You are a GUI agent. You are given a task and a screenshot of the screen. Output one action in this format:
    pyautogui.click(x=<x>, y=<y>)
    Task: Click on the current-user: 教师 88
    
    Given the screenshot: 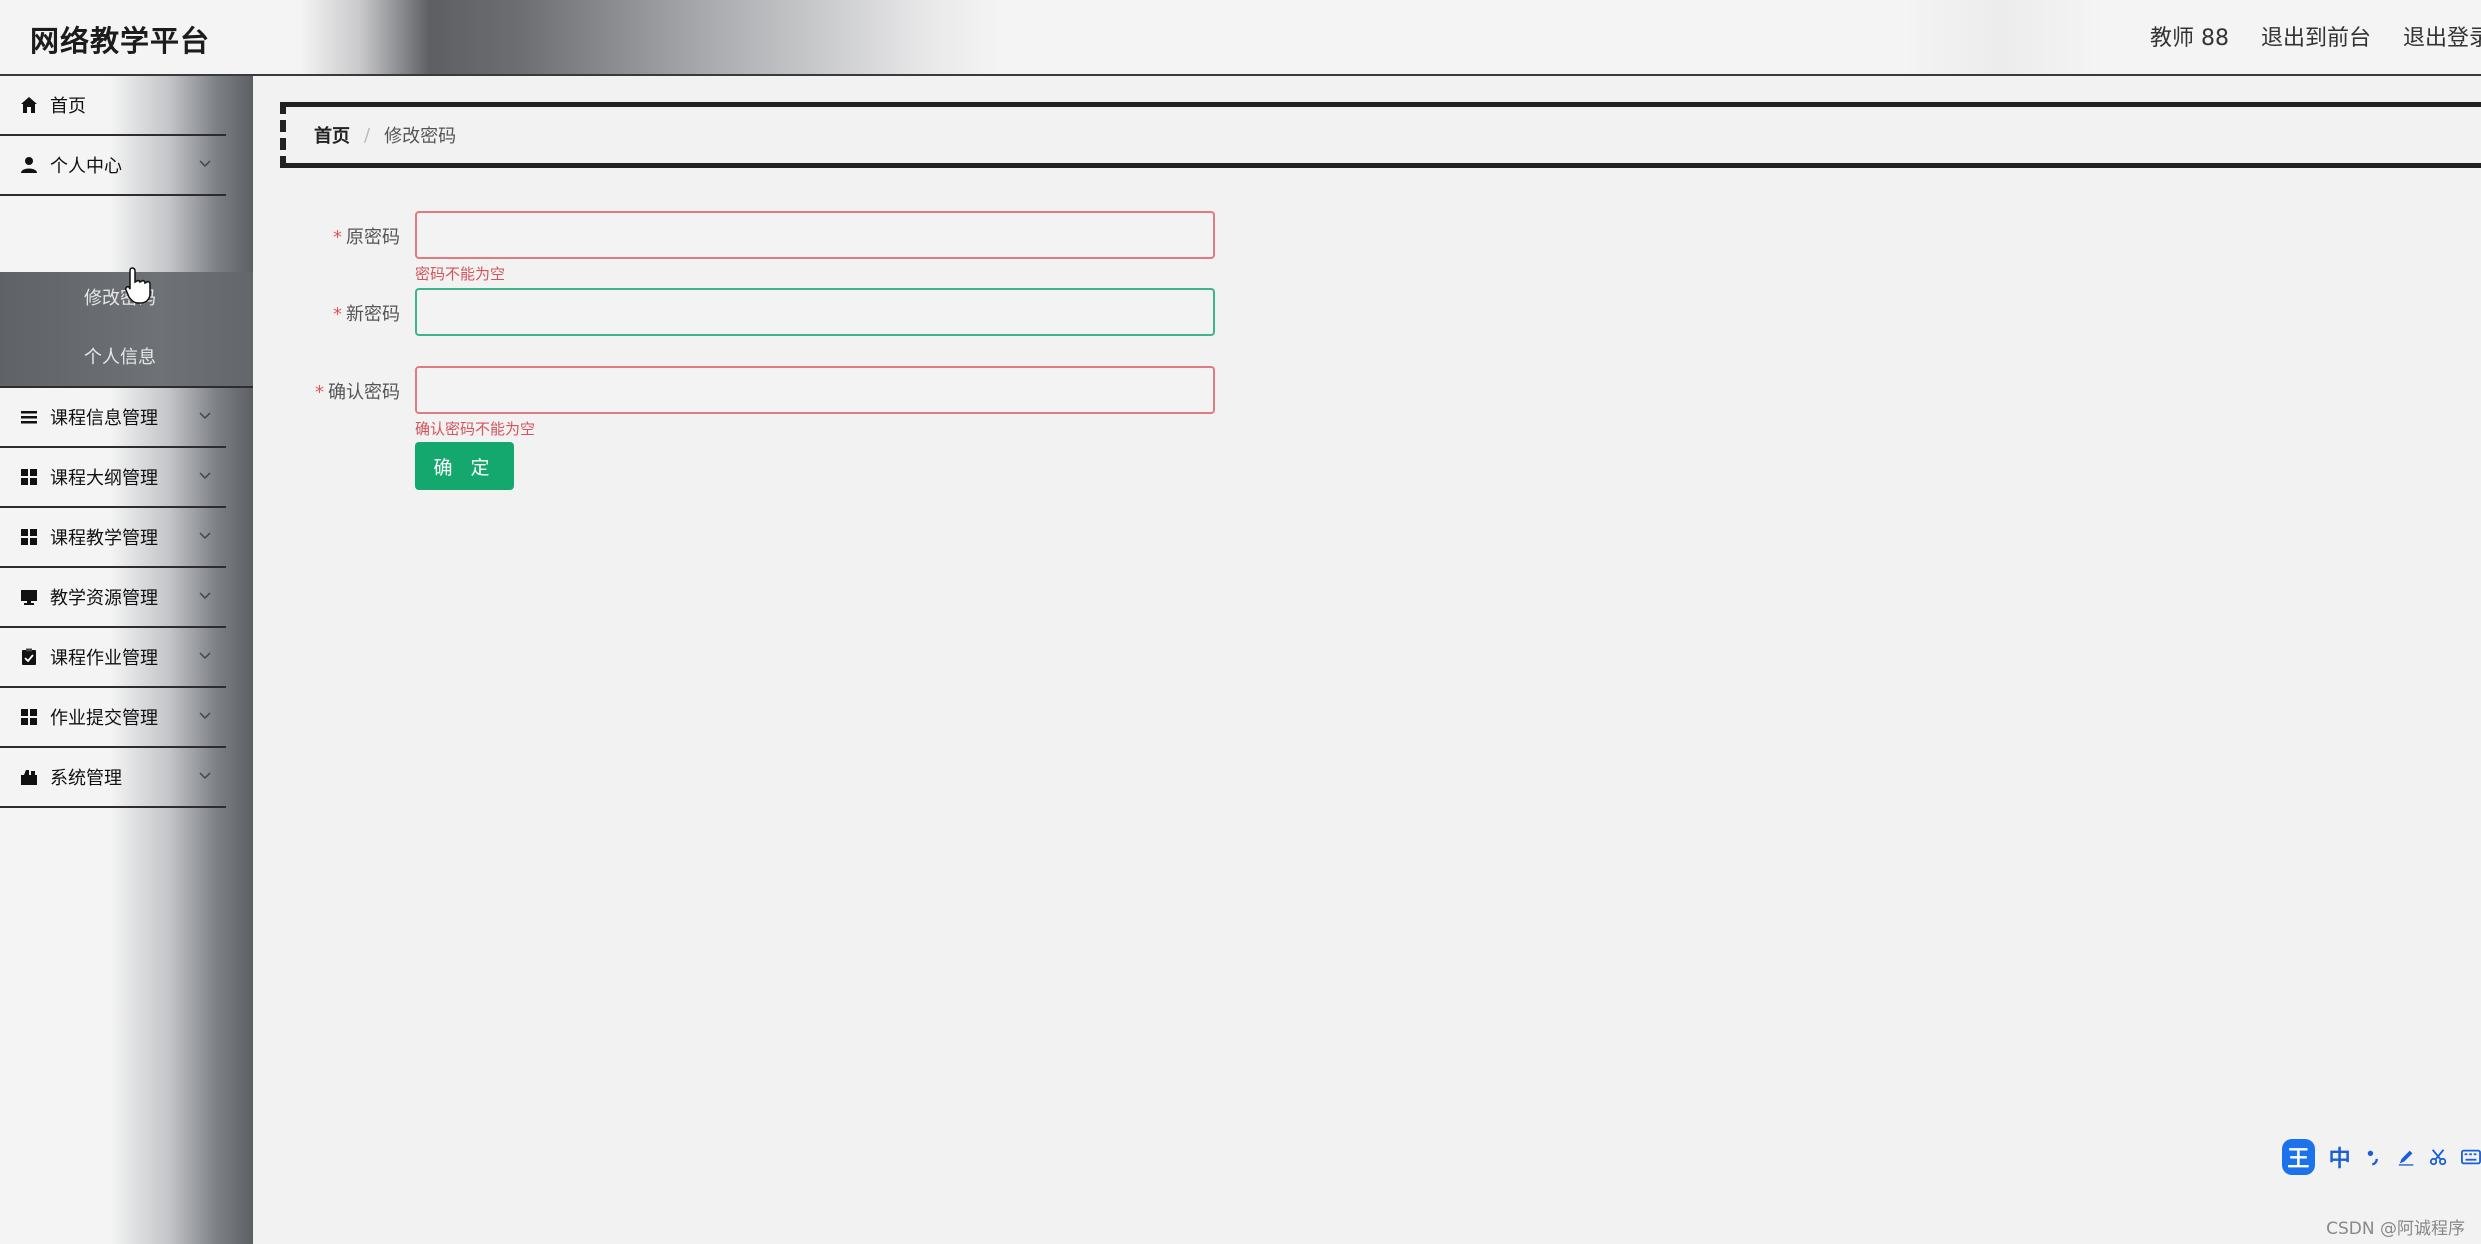 What is the action you would take?
    pyautogui.click(x=2189, y=38)
    